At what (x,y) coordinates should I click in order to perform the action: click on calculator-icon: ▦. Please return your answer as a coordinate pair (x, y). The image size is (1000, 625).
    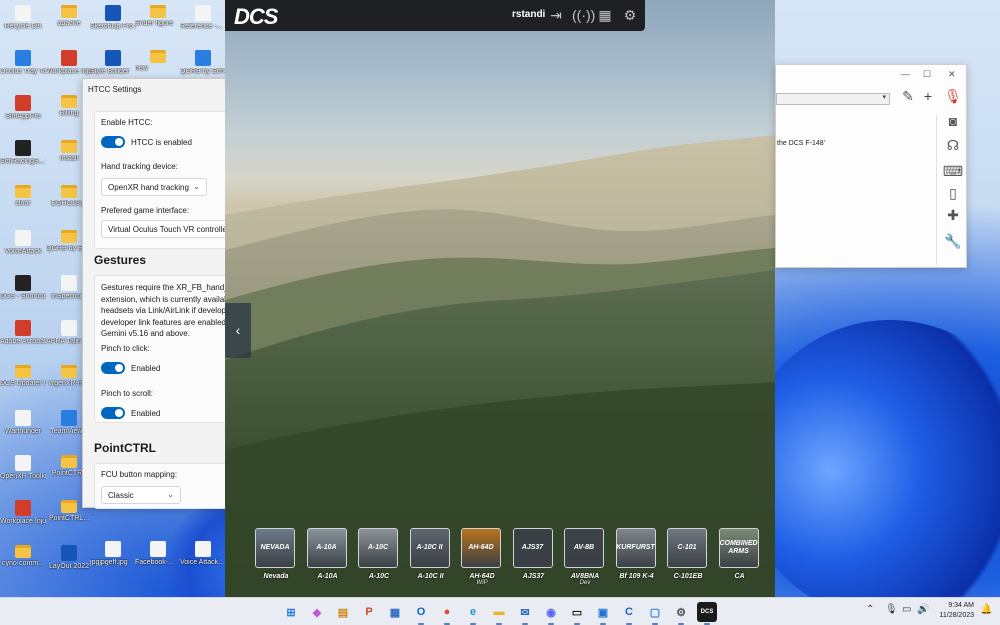
    Looking at the image, I should click on (395, 612).